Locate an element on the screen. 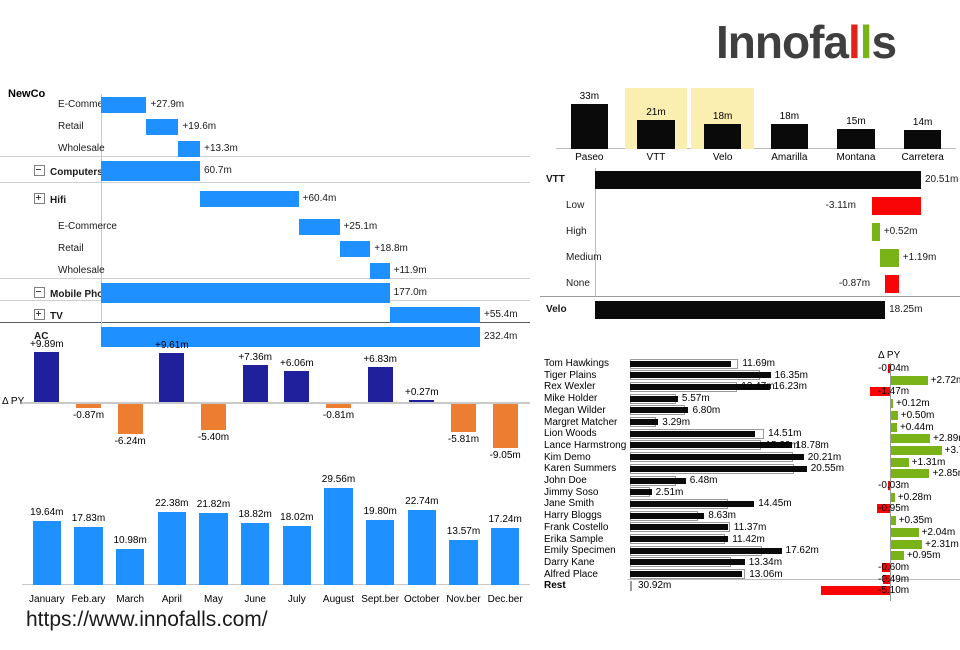 The image size is (960, 650). waterfall-label-text: Wholesale is located at coordinates (81, 148).